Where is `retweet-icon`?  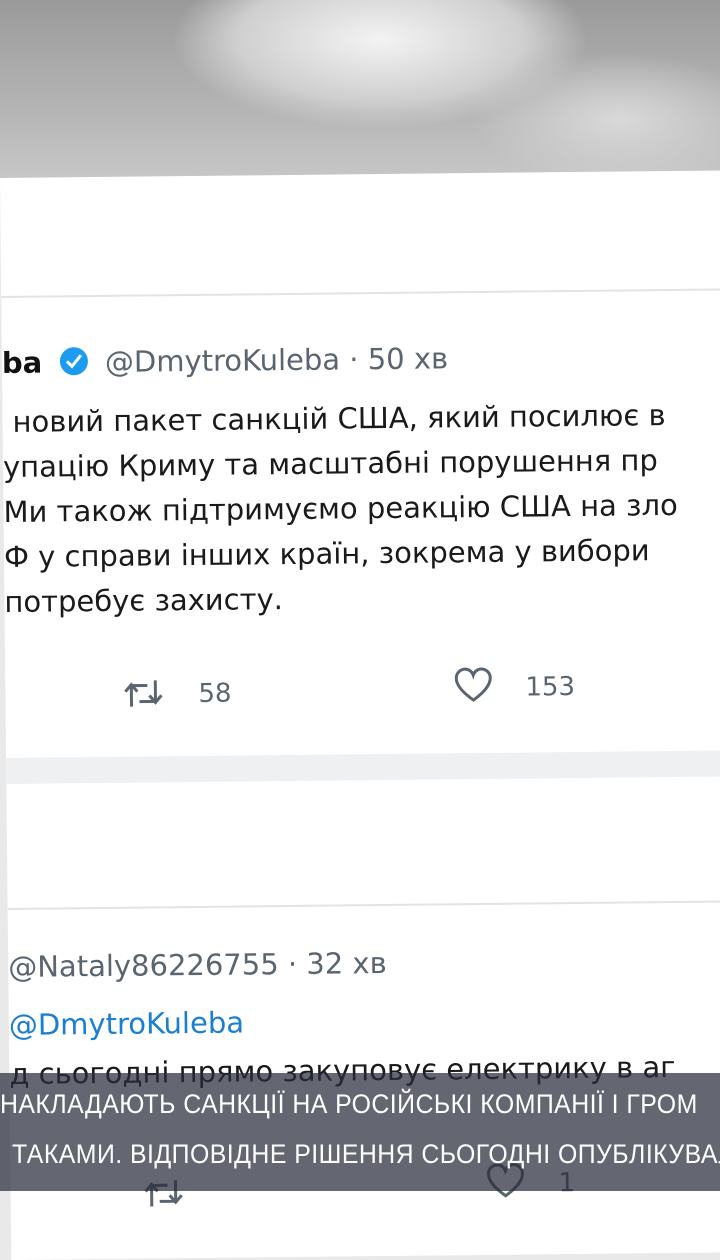
retweet-icon is located at coordinates (143, 695).